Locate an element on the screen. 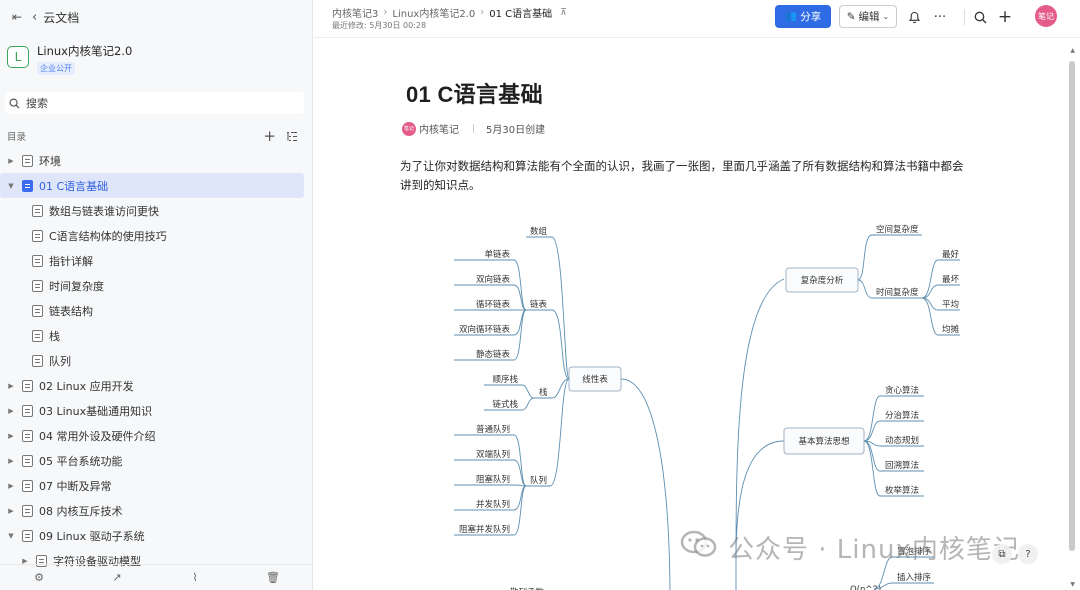 This screenshot has height=590, width=1080. avatar: 笔记 is located at coordinates (1046, 16).